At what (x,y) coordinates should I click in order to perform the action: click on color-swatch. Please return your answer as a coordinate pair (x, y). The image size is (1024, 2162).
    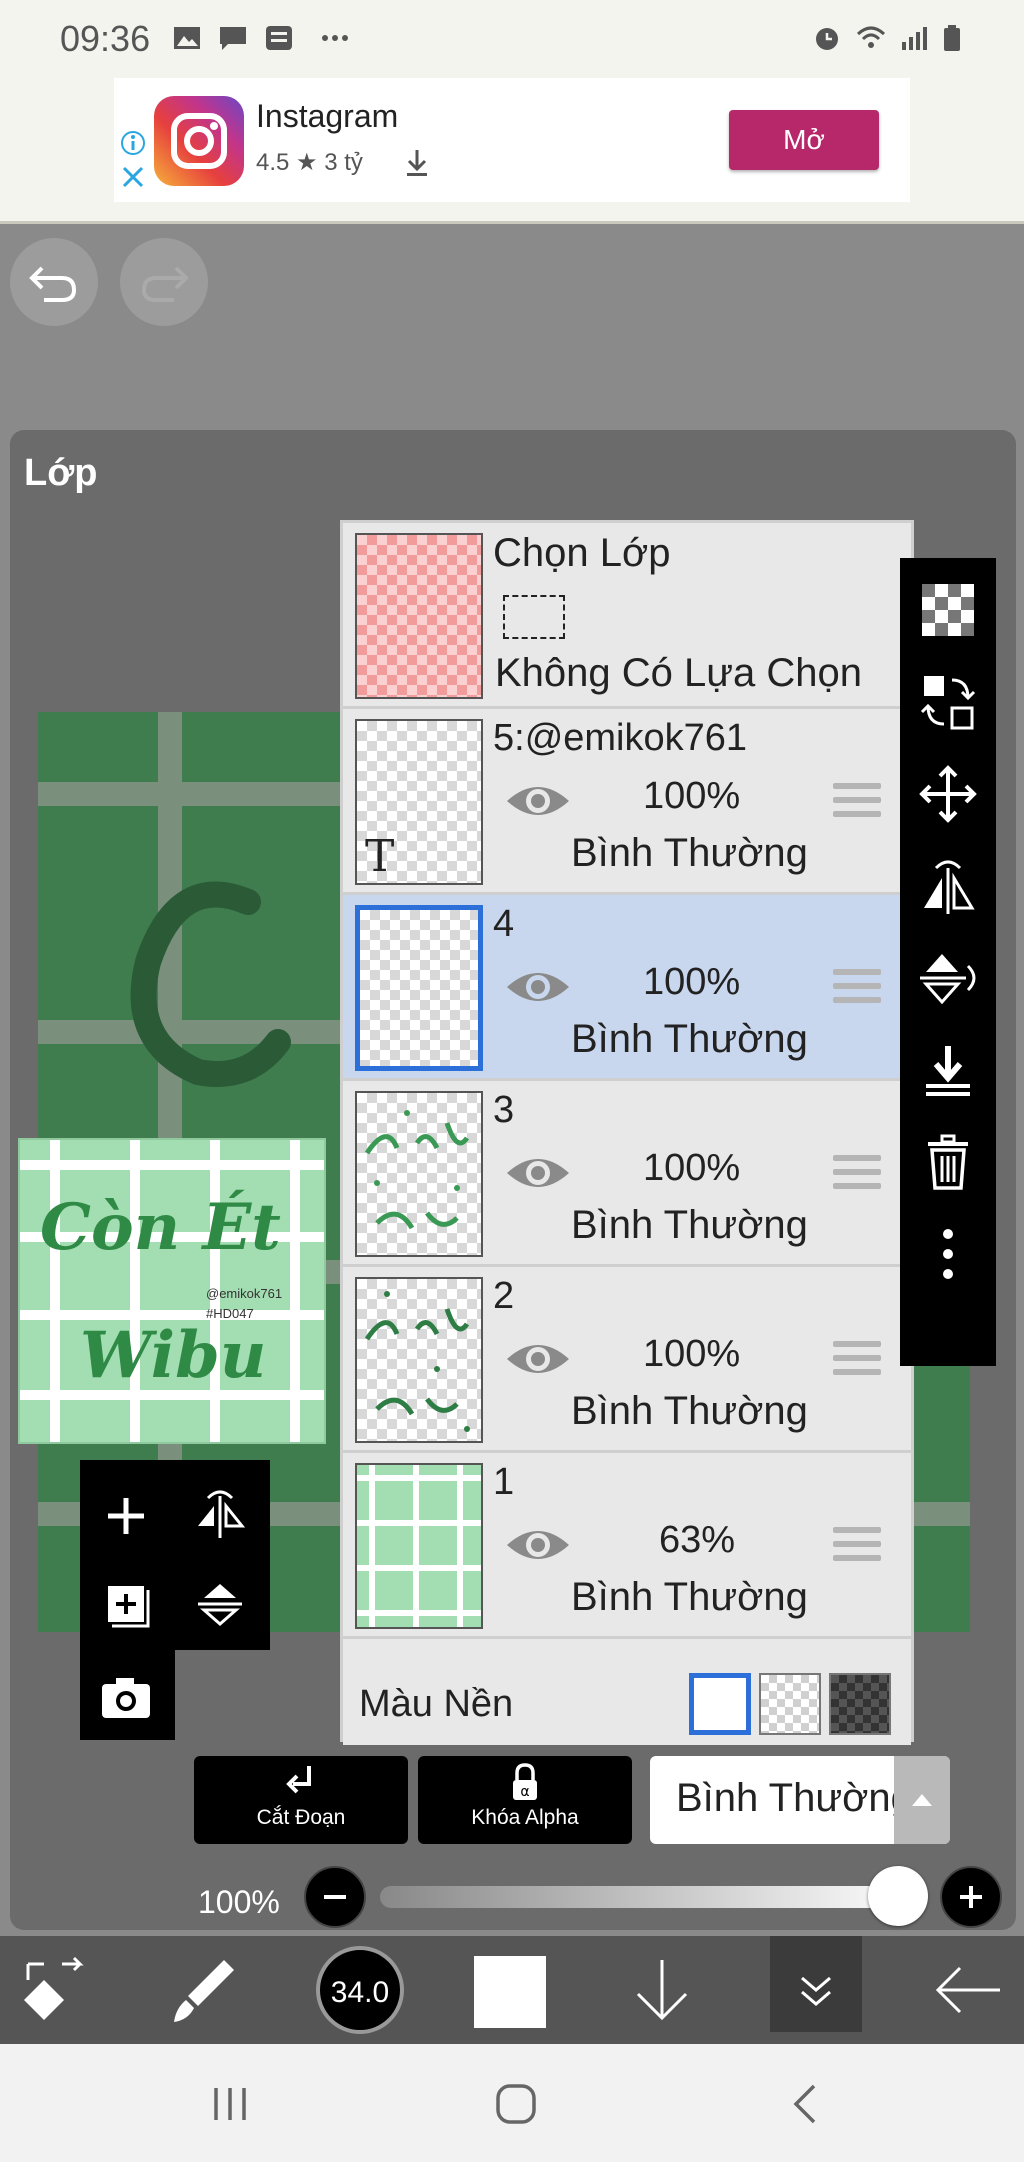
    Looking at the image, I should click on (510, 1992).